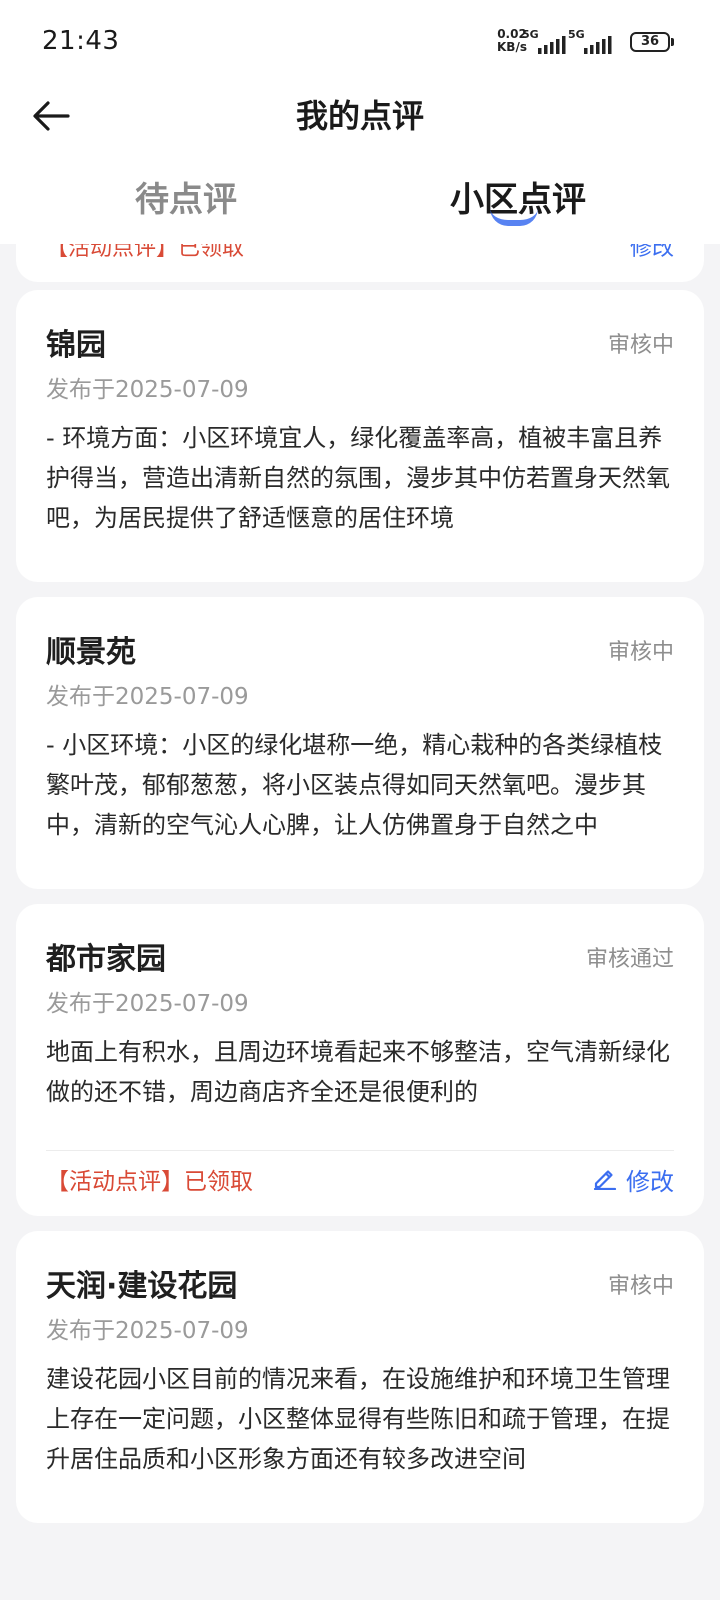 The width and height of the screenshot is (720, 1600). Describe the element at coordinates (81, 41) in the screenshot. I see `clock: 21:43` at that location.